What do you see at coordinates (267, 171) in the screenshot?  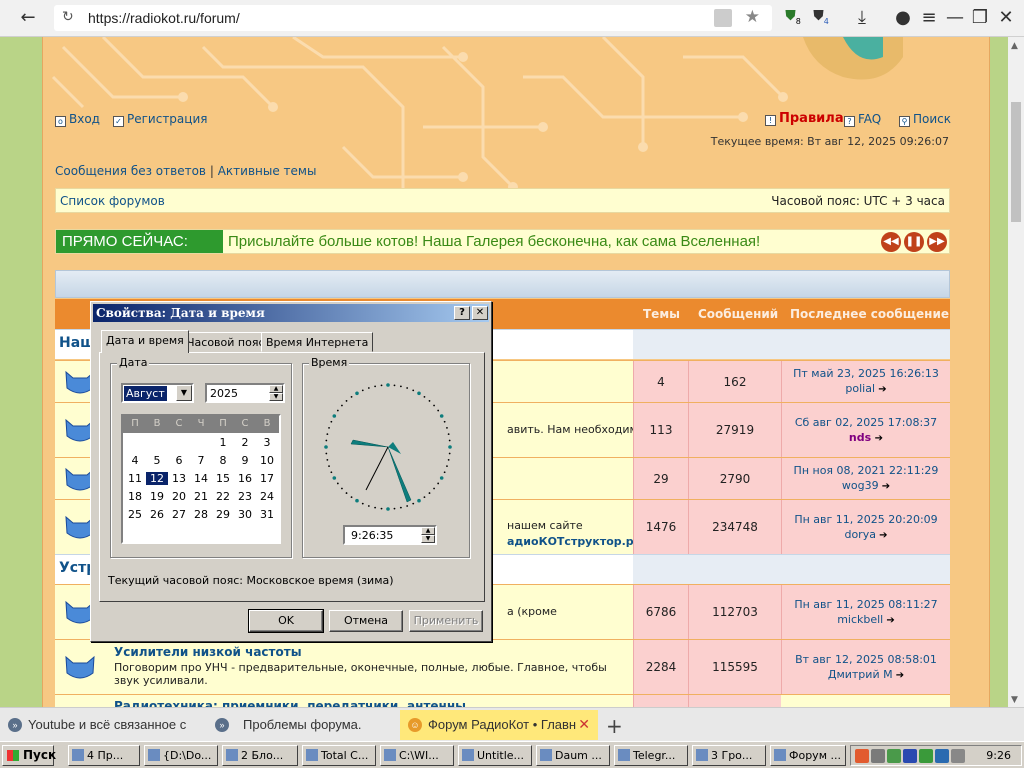 I see `active-topics-link: Активные темы` at bounding box center [267, 171].